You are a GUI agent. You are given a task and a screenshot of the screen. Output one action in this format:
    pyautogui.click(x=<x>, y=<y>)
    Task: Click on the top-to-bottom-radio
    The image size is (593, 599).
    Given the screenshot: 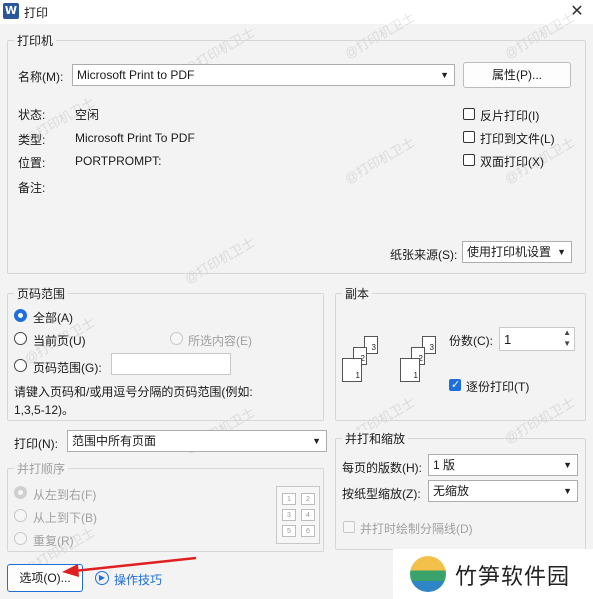 What is the action you would take?
    pyautogui.click(x=20, y=515)
    